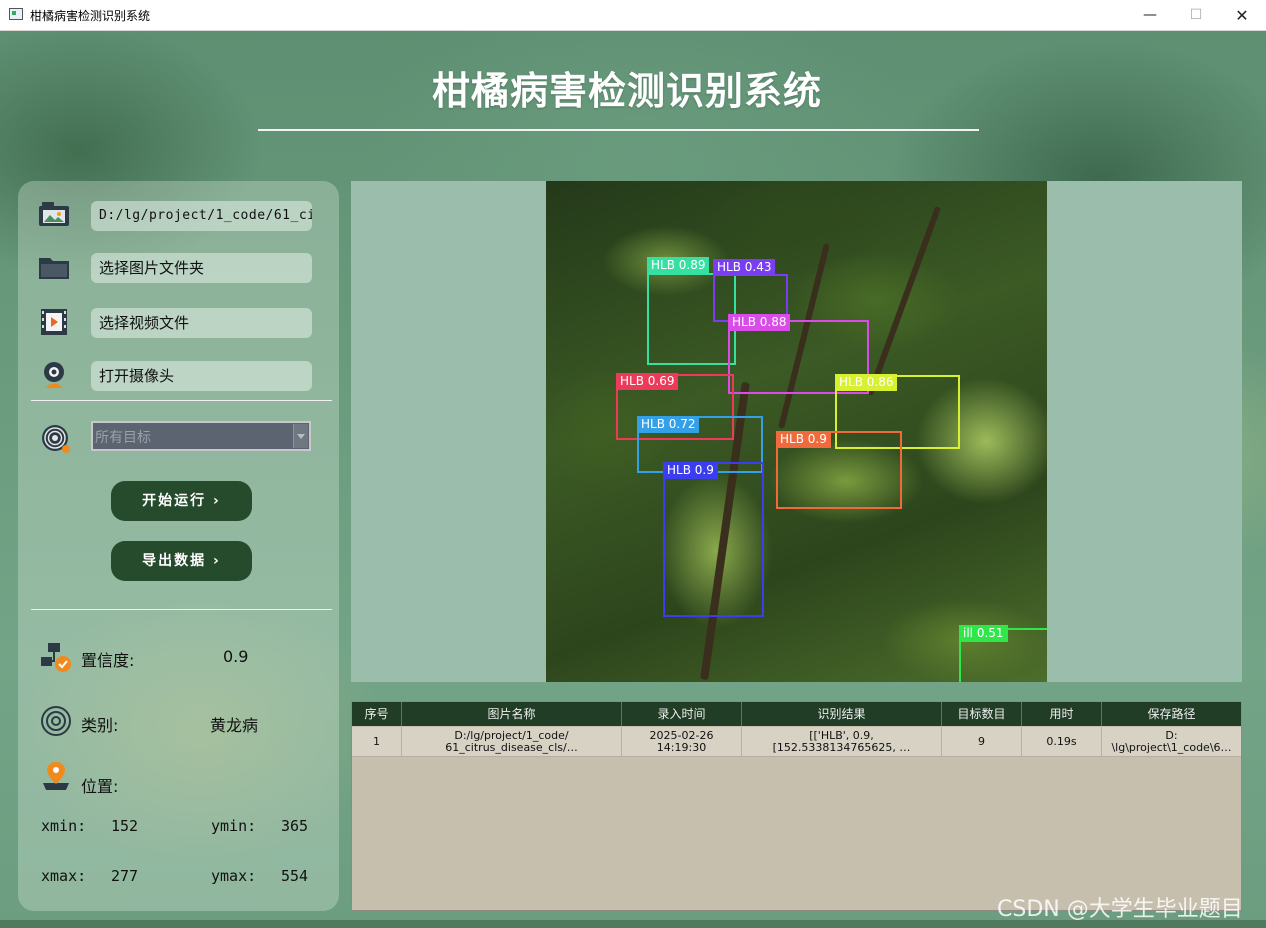 This screenshot has width=1266, height=928. What do you see at coordinates (56, 721) in the screenshot?
I see `category-icon` at bounding box center [56, 721].